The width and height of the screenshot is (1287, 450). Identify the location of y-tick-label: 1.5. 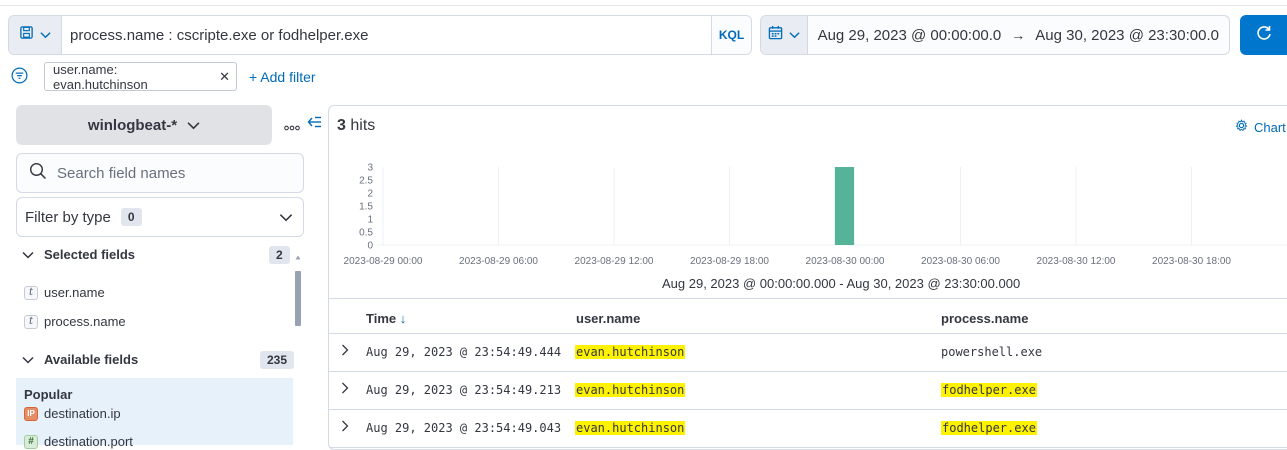
(366, 207).